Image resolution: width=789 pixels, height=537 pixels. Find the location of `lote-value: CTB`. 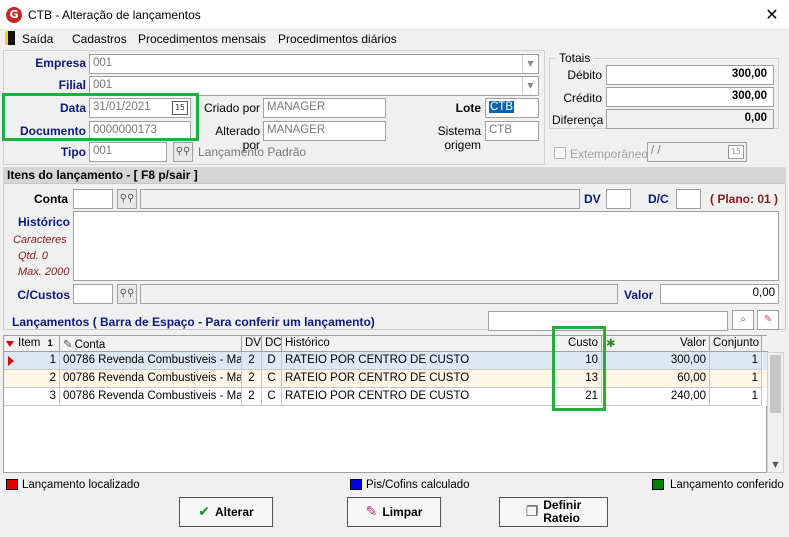

lote-value: CTB is located at coordinates (501, 107).